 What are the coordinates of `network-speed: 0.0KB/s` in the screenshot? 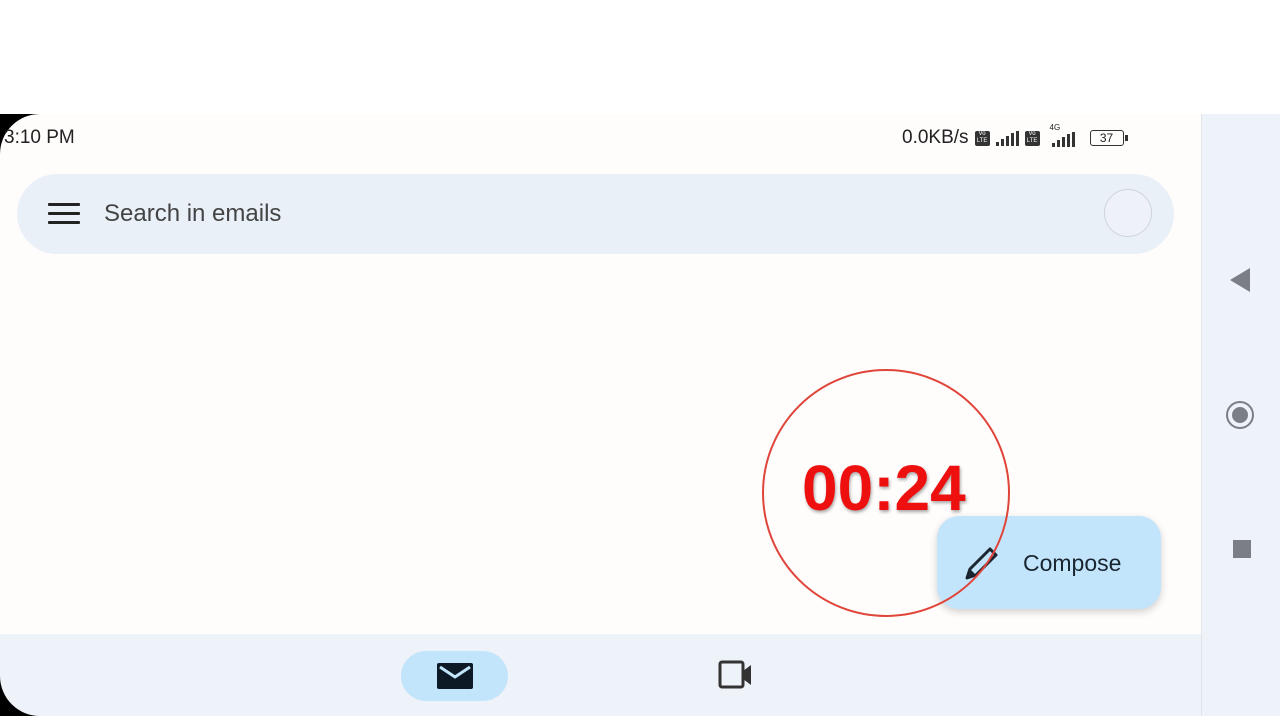 It's located at (935, 137).